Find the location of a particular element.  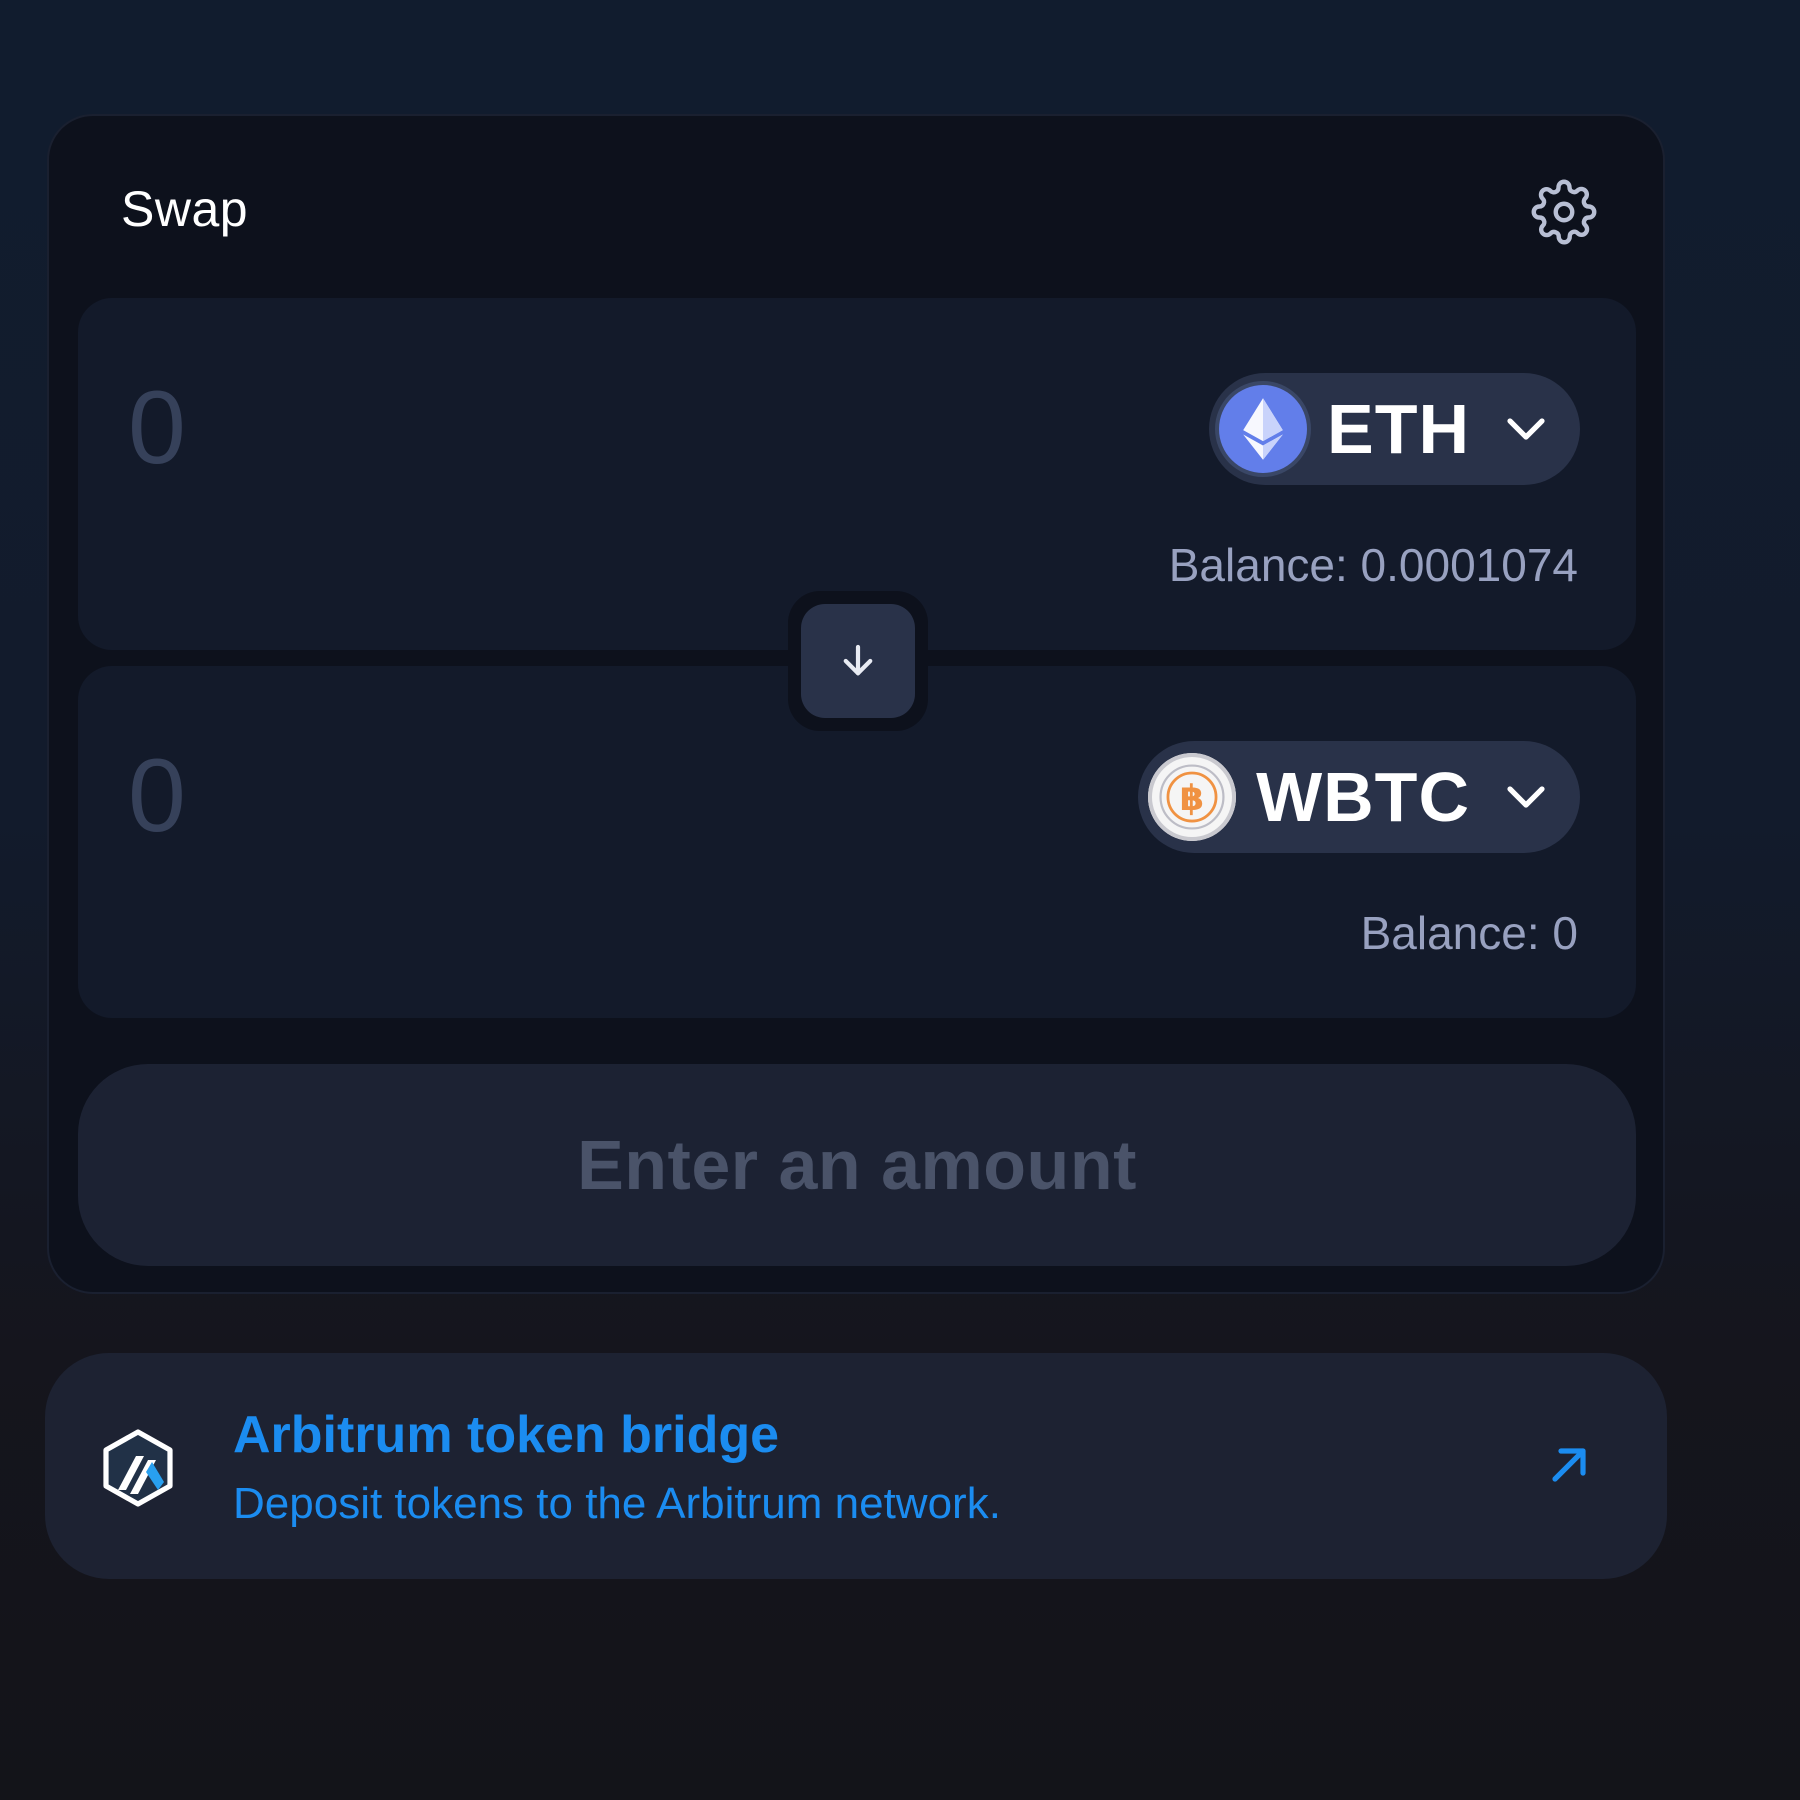

wbtc-icon: ฿ is located at coordinates (1192, 797).